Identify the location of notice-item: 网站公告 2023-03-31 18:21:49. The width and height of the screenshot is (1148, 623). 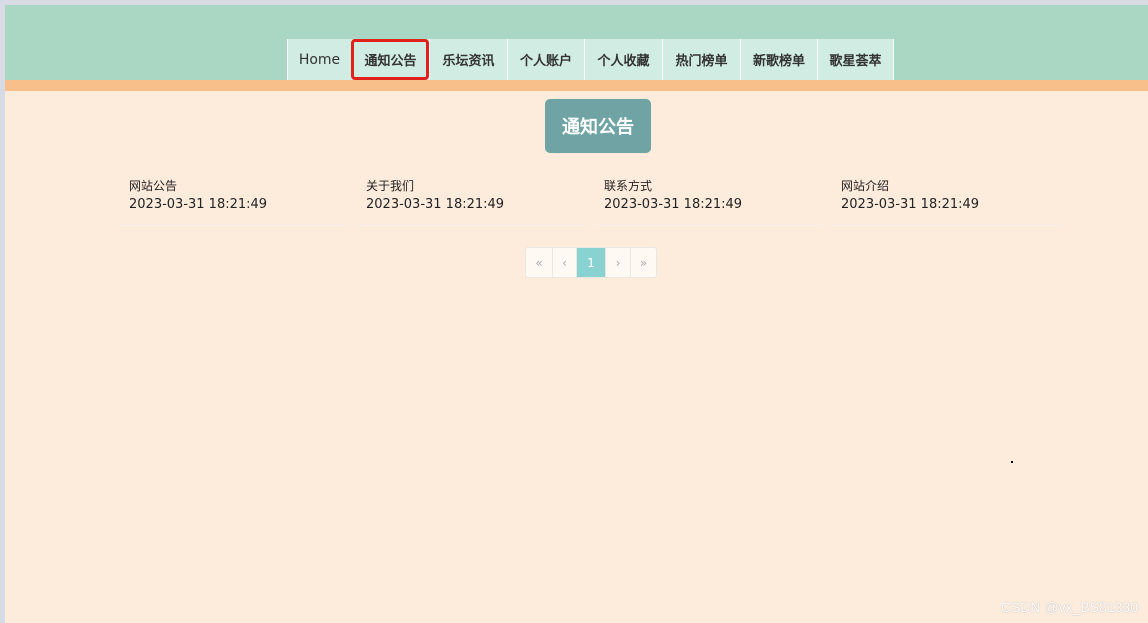
(234, 200).